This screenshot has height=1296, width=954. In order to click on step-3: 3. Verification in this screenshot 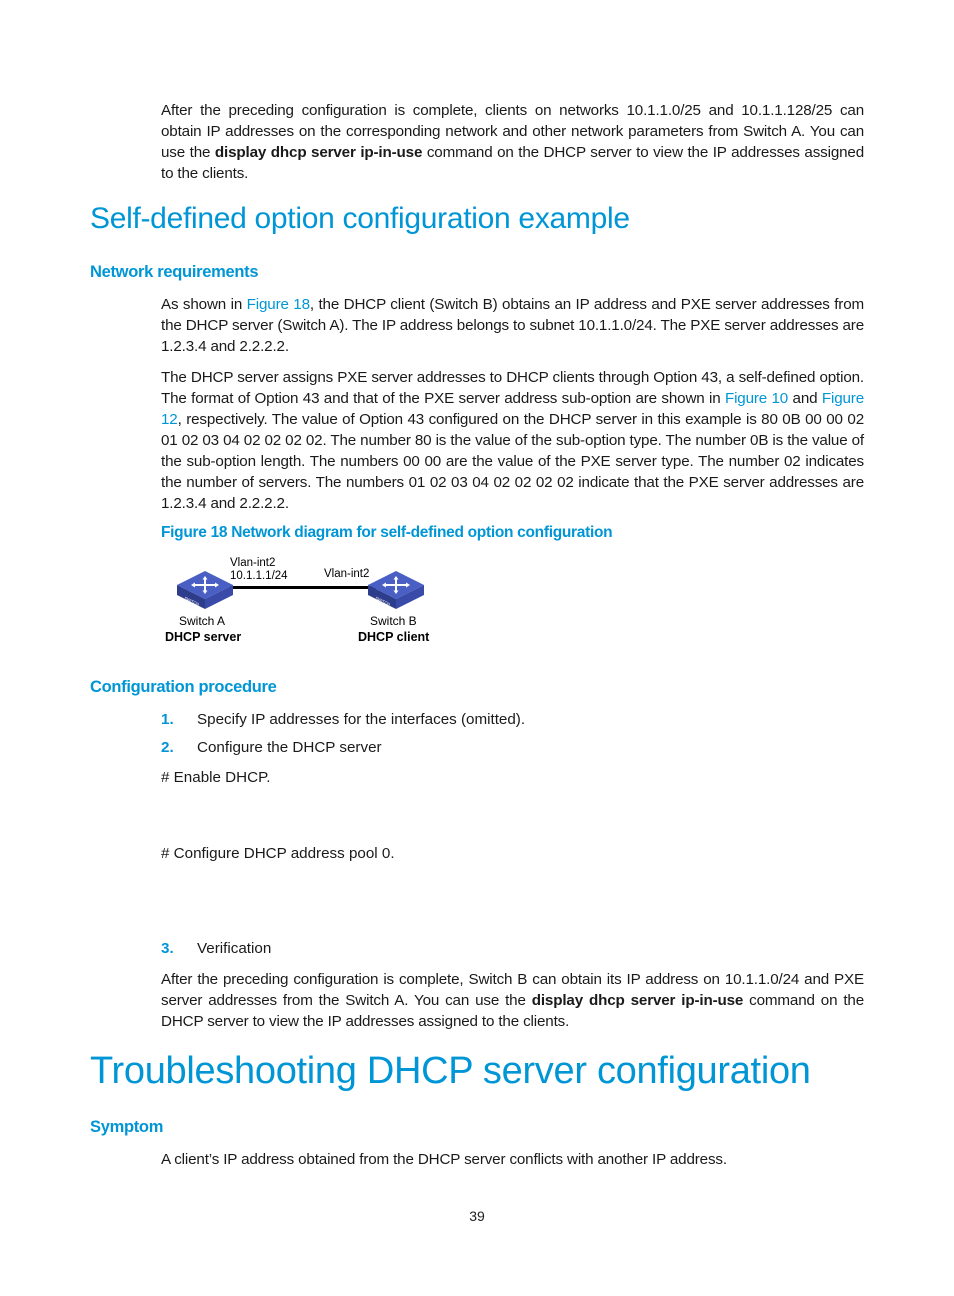, I will do `click(216, 948)`.